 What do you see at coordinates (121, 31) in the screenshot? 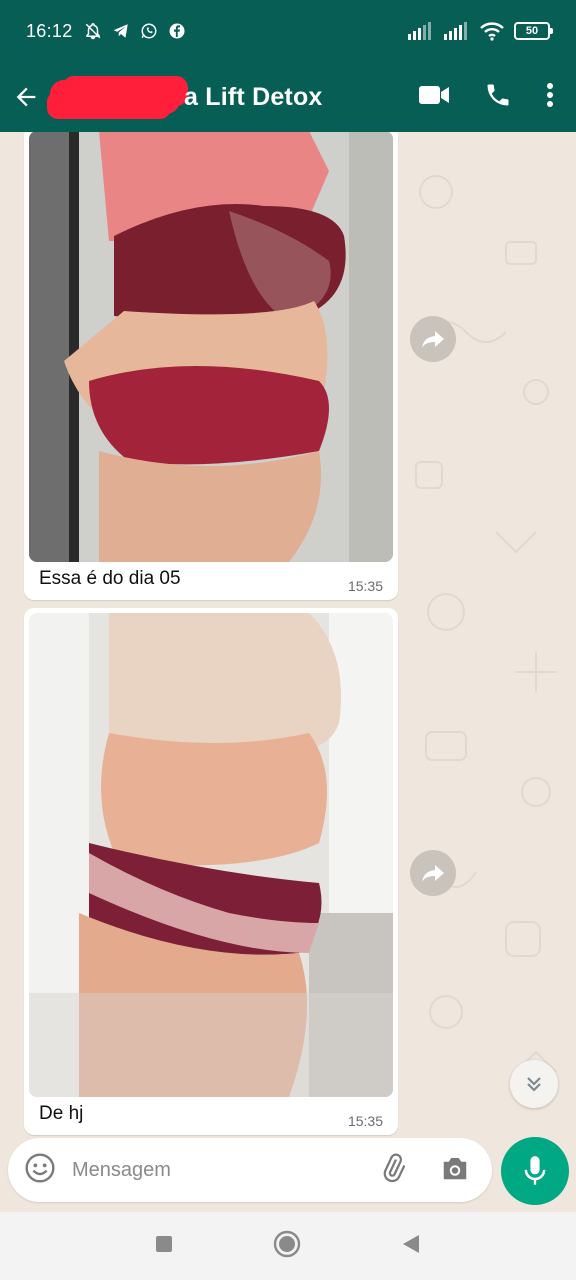
I see `telegram-icon` at bounding box center [121, 31].